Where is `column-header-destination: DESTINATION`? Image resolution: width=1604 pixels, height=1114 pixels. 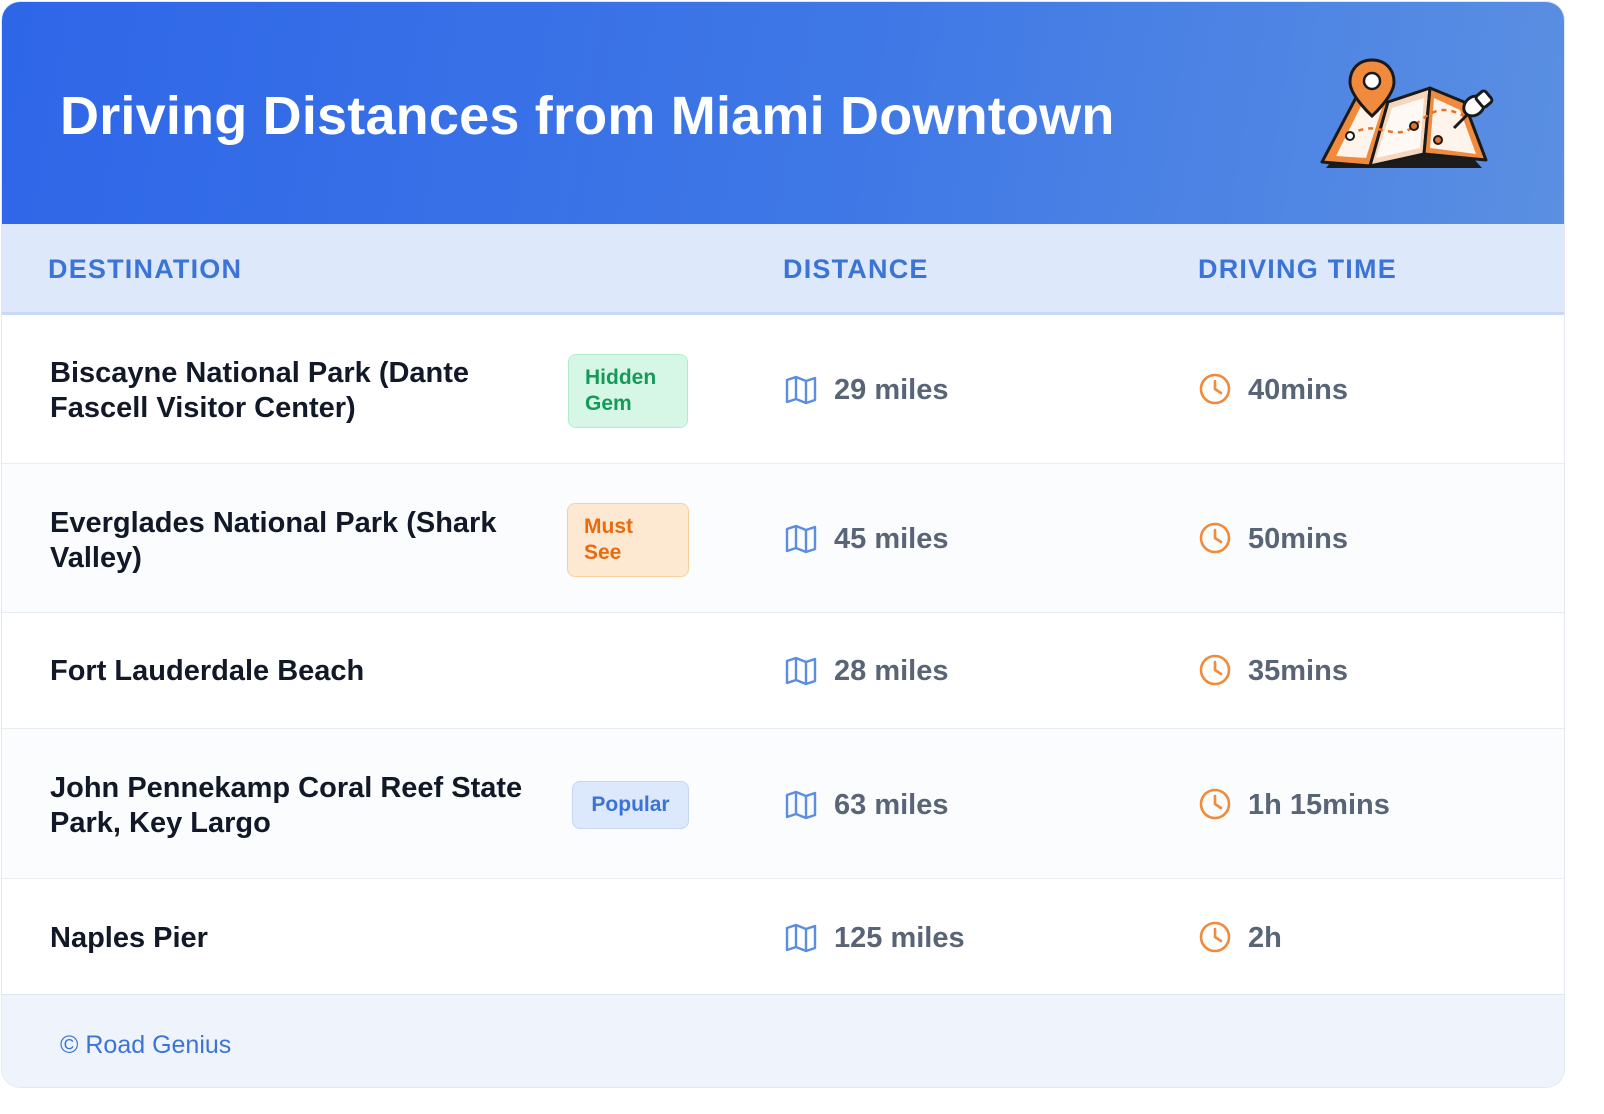 column-header-destination: DESTINATION is located at coordinates (145, 269).